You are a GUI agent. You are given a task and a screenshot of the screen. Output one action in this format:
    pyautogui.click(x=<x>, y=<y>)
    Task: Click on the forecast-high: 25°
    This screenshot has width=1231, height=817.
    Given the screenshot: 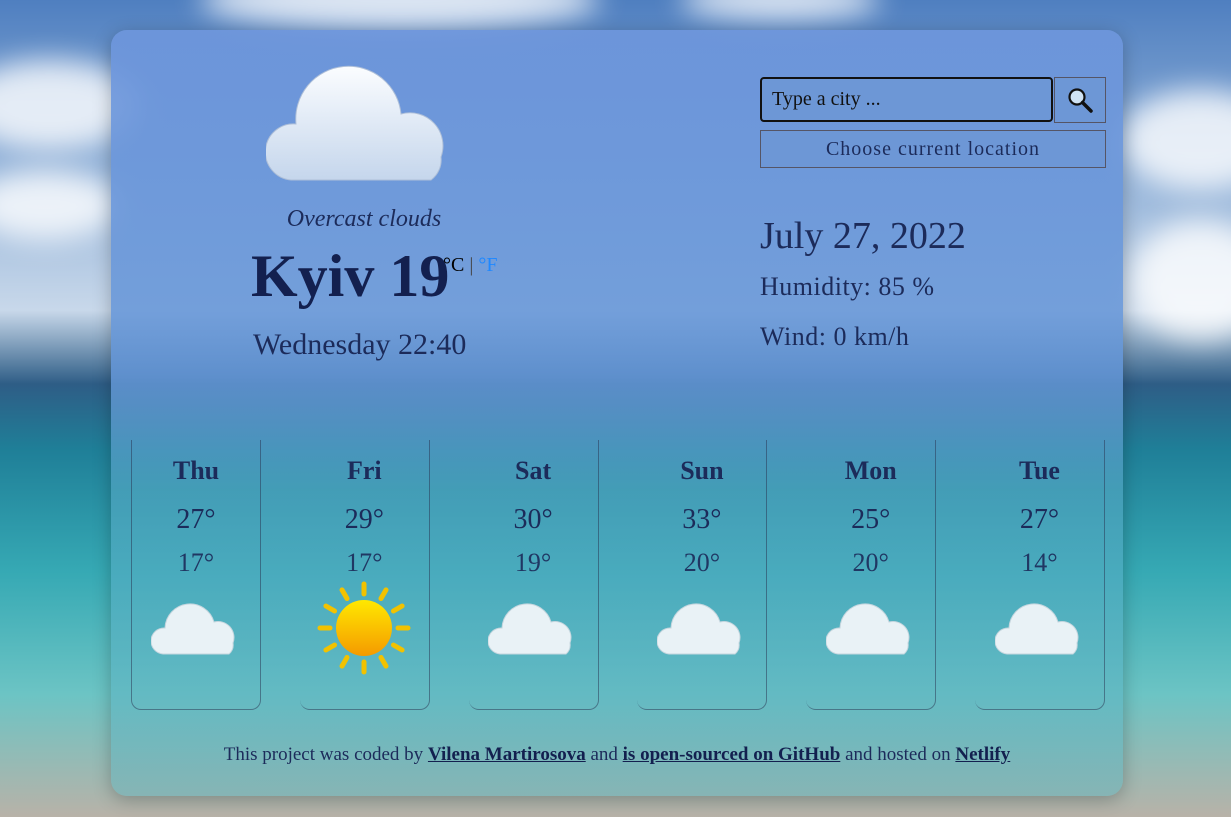 What is the action you would take?
    pyautogui.click(x=871, y=519)
    